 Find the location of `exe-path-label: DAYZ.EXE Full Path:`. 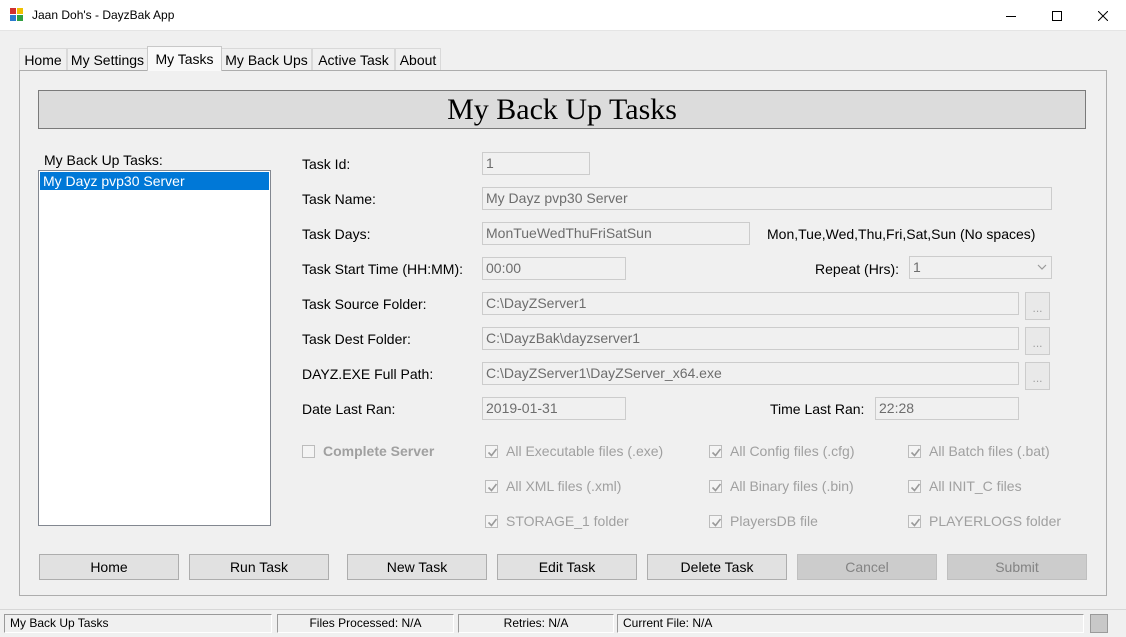

exe-path-label: DAYZ.EXE Full Path: is located at coordinates (368, 374).